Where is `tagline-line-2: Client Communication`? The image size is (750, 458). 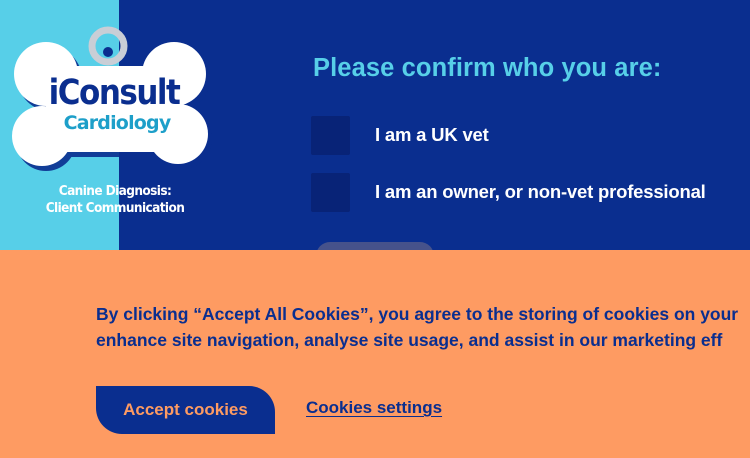 tagline-line-2: Client Communication is located at coordinates (115, 208).